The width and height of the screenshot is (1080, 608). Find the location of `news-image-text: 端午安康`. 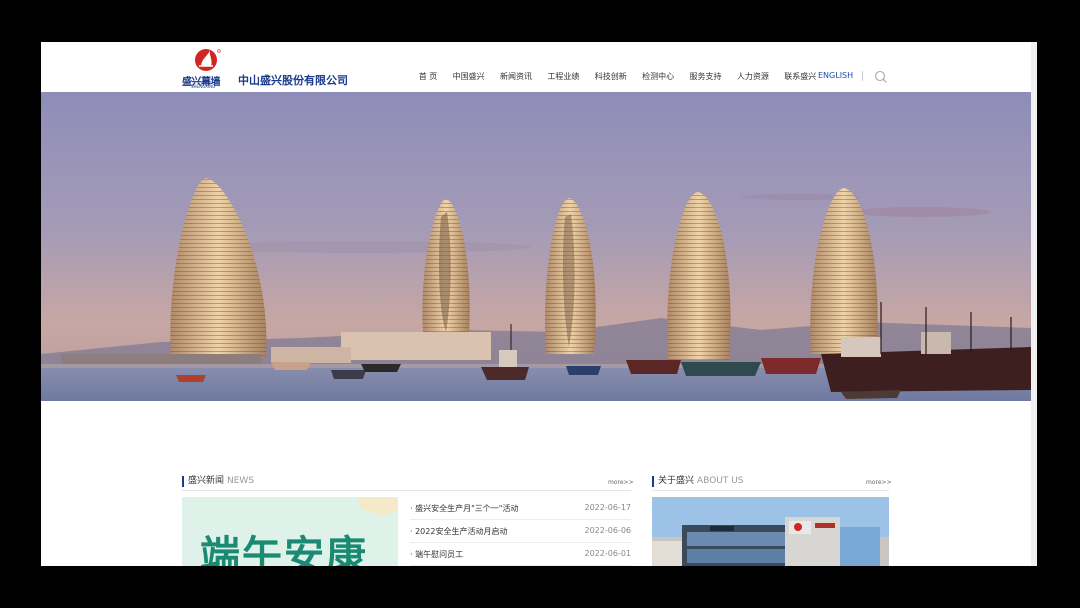

news-image-text: 端午安康 is located at coordinates (284, 549).